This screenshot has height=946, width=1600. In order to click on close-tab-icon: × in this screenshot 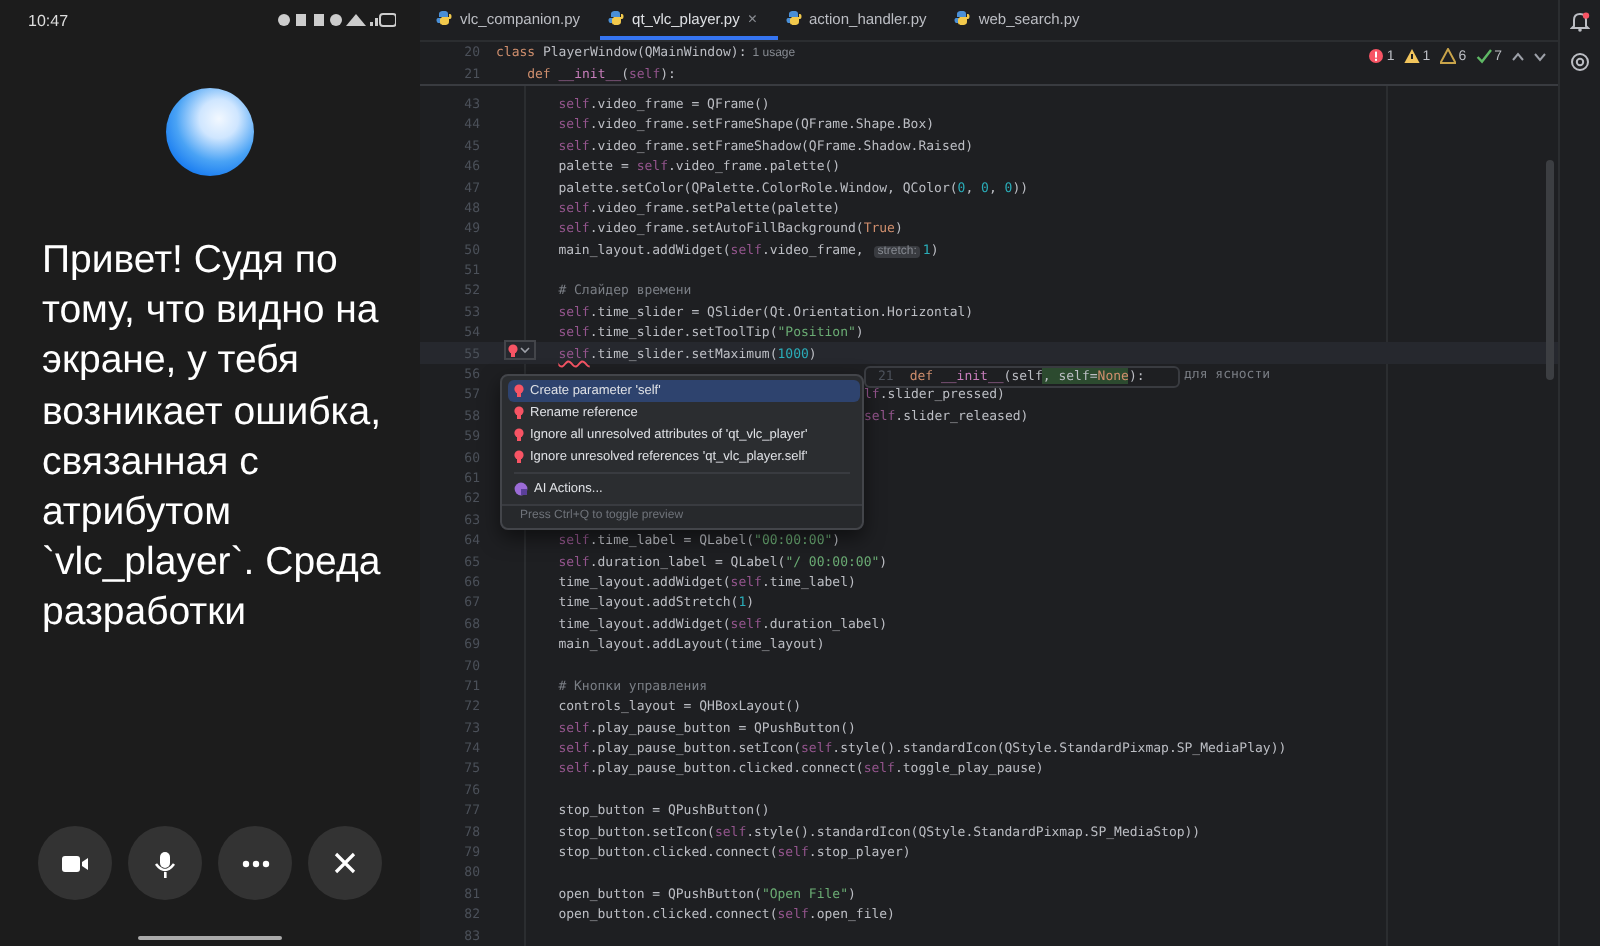, I will do `click(752, 18)`.